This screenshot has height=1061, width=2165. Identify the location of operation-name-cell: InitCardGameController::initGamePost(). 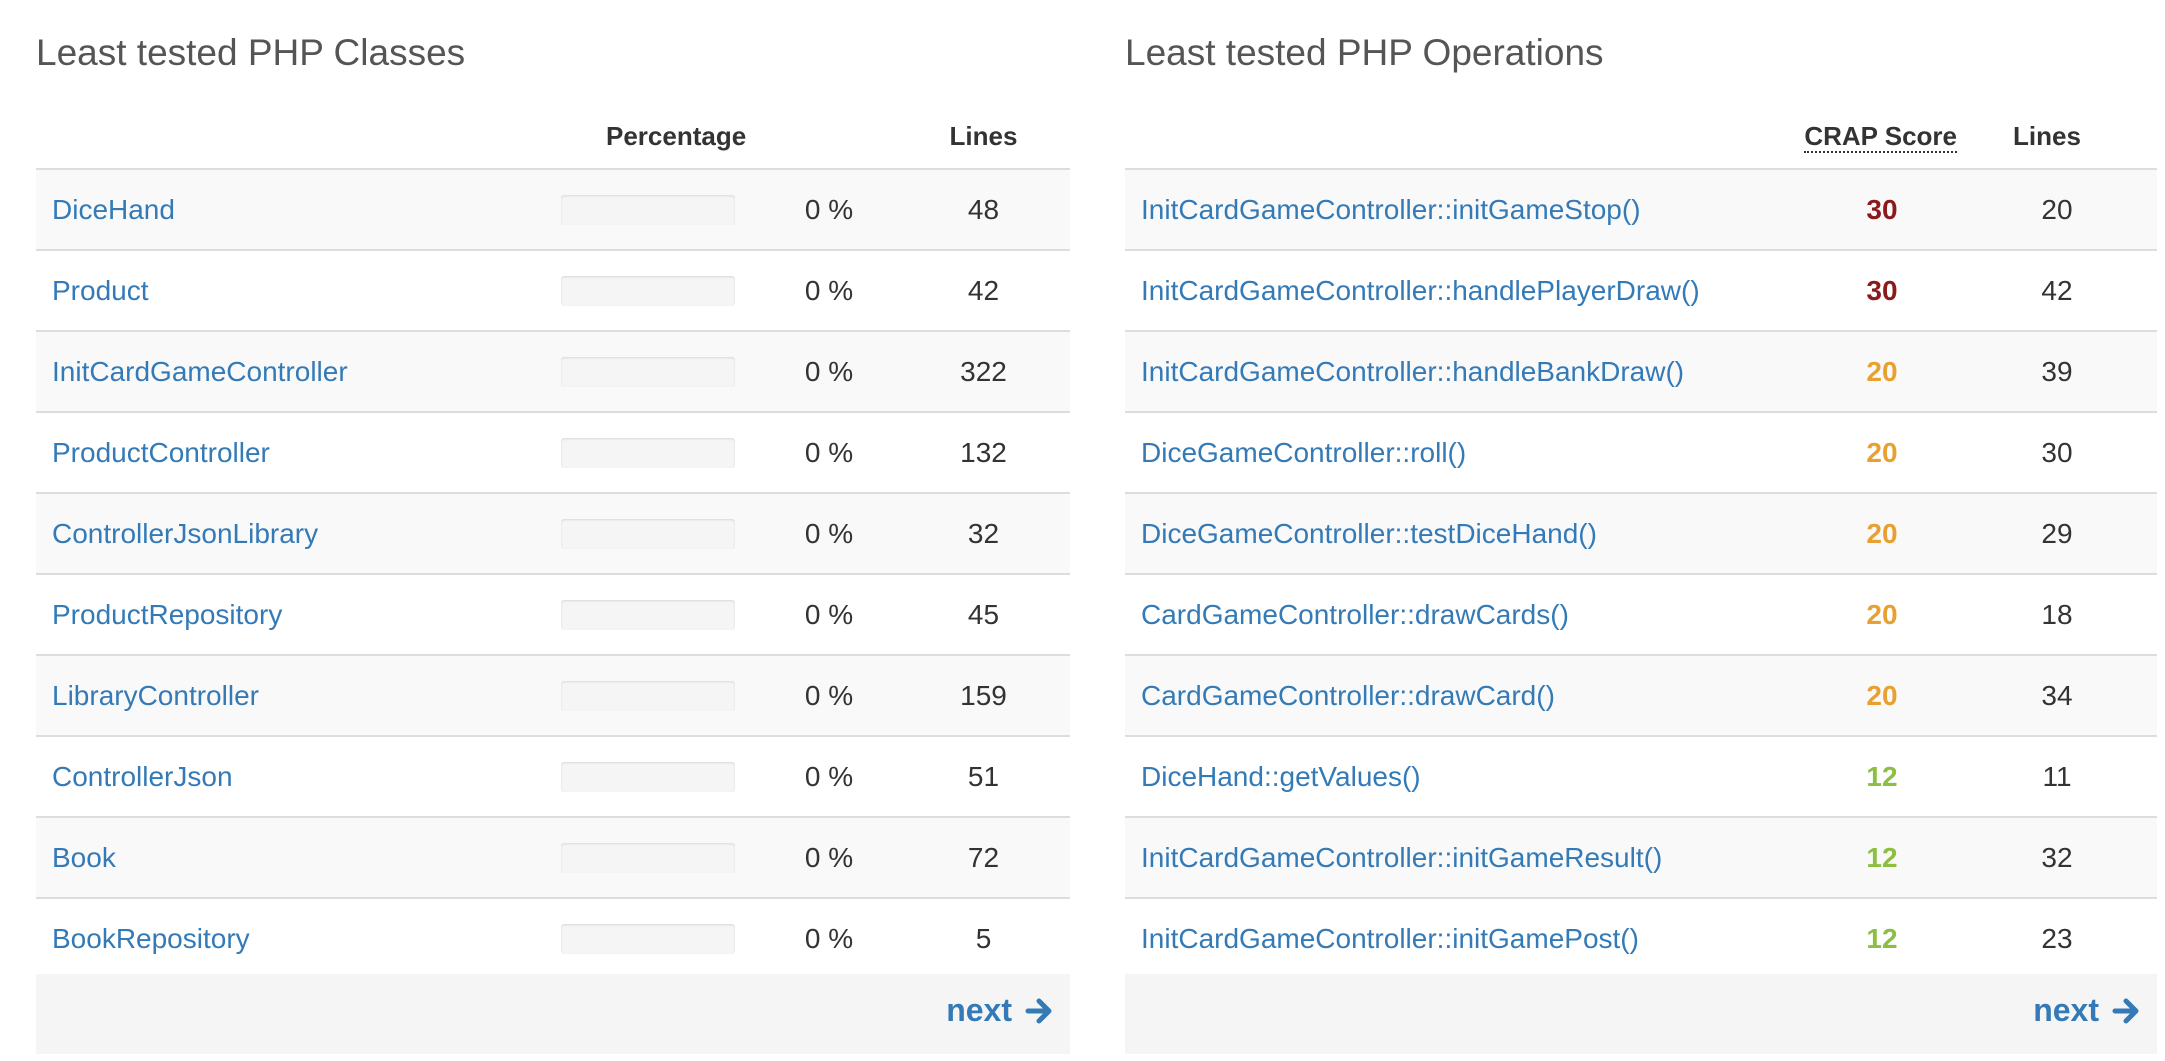
(1430, 940).